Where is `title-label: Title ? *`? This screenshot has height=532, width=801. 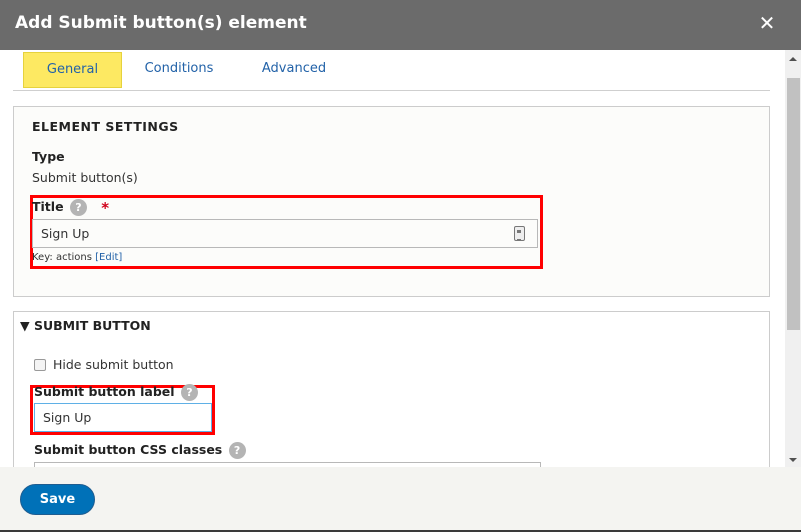 title-label: Title ? * is located at coordinates (70, 208).